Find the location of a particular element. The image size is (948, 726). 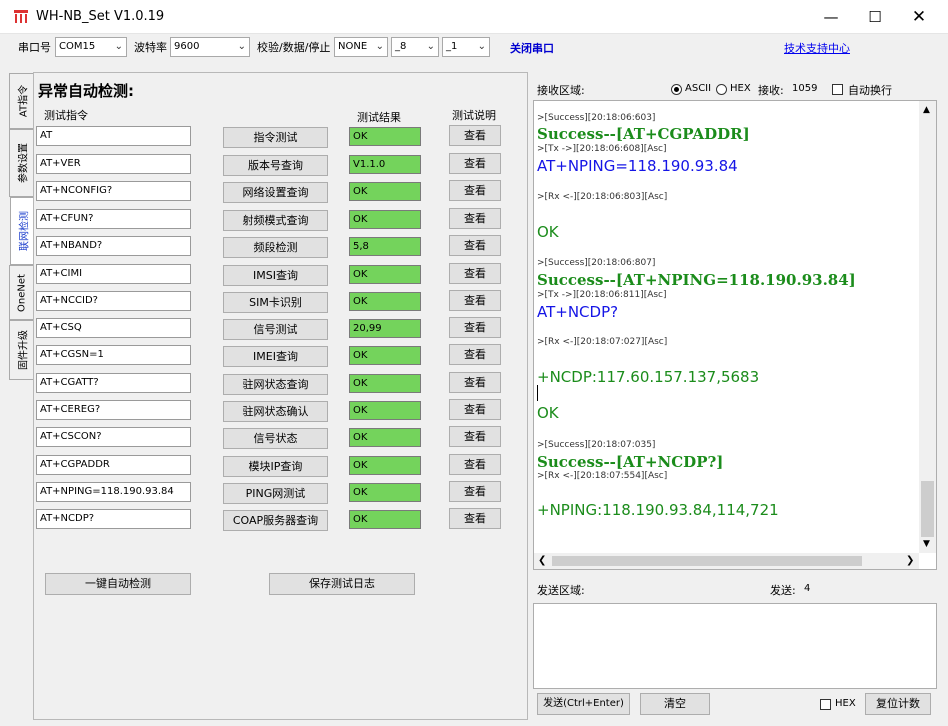

command-field: AT+VER is located at coordinates (113, 164).